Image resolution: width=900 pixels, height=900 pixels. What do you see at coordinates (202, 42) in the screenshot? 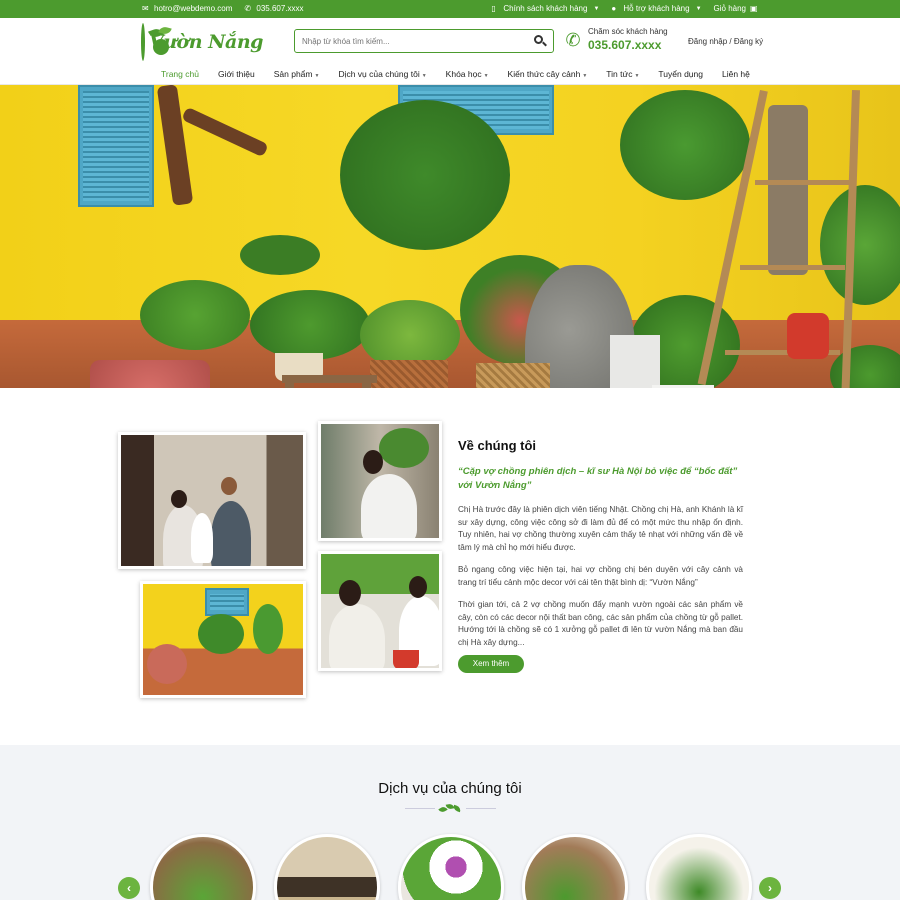
I see `logo: Vườn Nắng` at bounding box center [202, 42].